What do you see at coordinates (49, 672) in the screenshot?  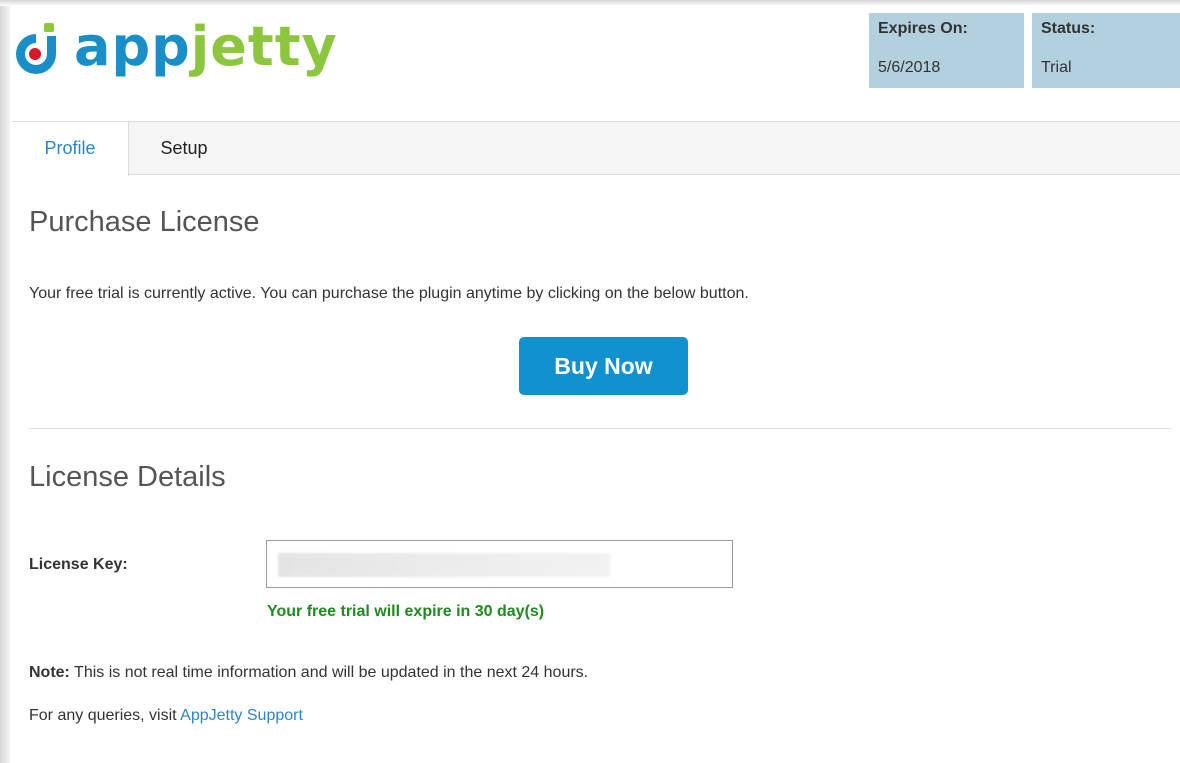 I see `note-label: Note:` at bounding box center [49, 672].